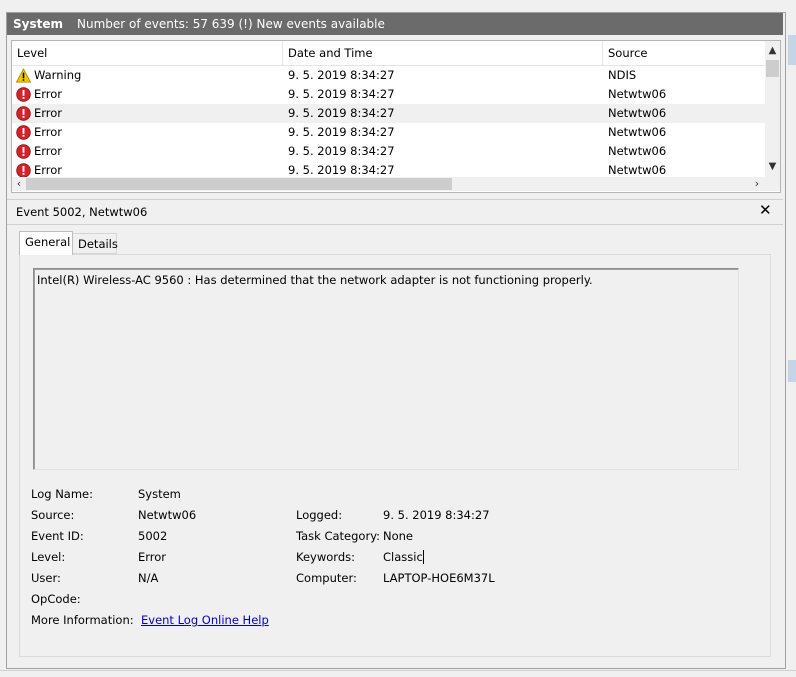 Image resolution: width=796 pixels, height=677 pixels. Describe the element at coordinates (772, 109) in the screenshot. I see `vertical-scrollbar: ▲ ▼` at that location.